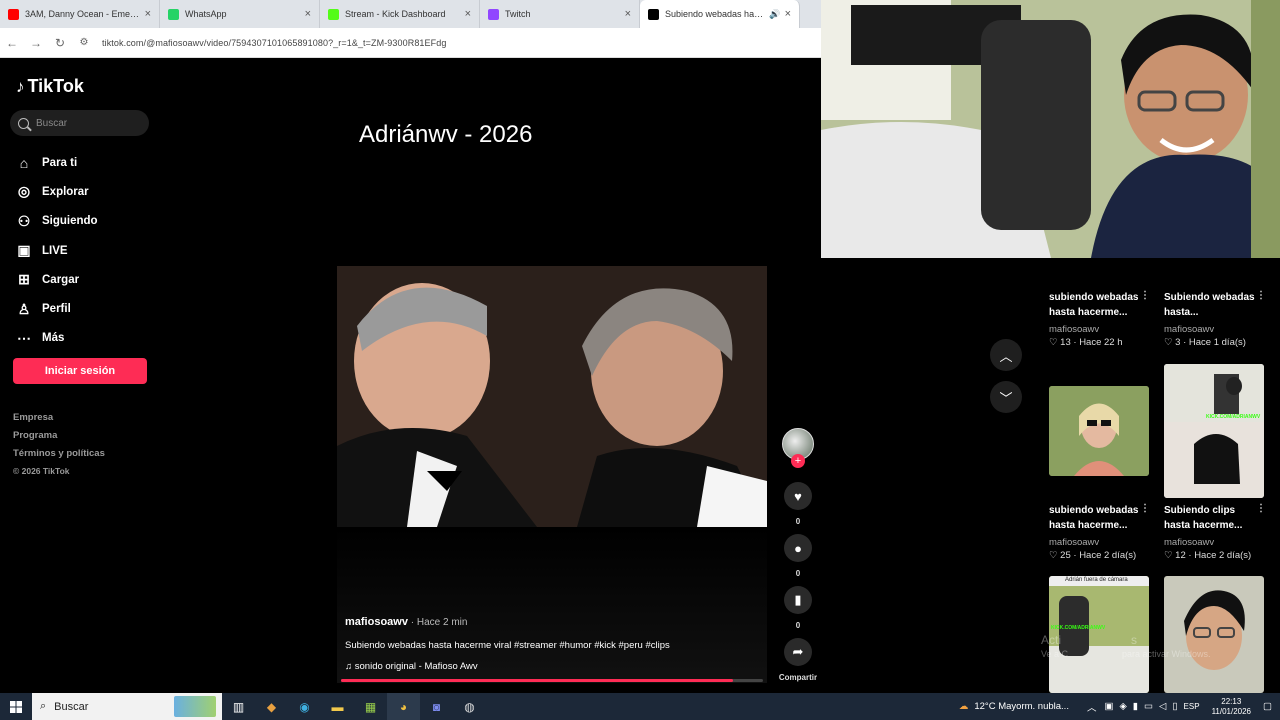 The height and width of the screenshot is (720, 1280). Describe the element at coordinates (127, 706) in the screenshot. I see `taskbar-search: ⌕ Buscar` at that location.